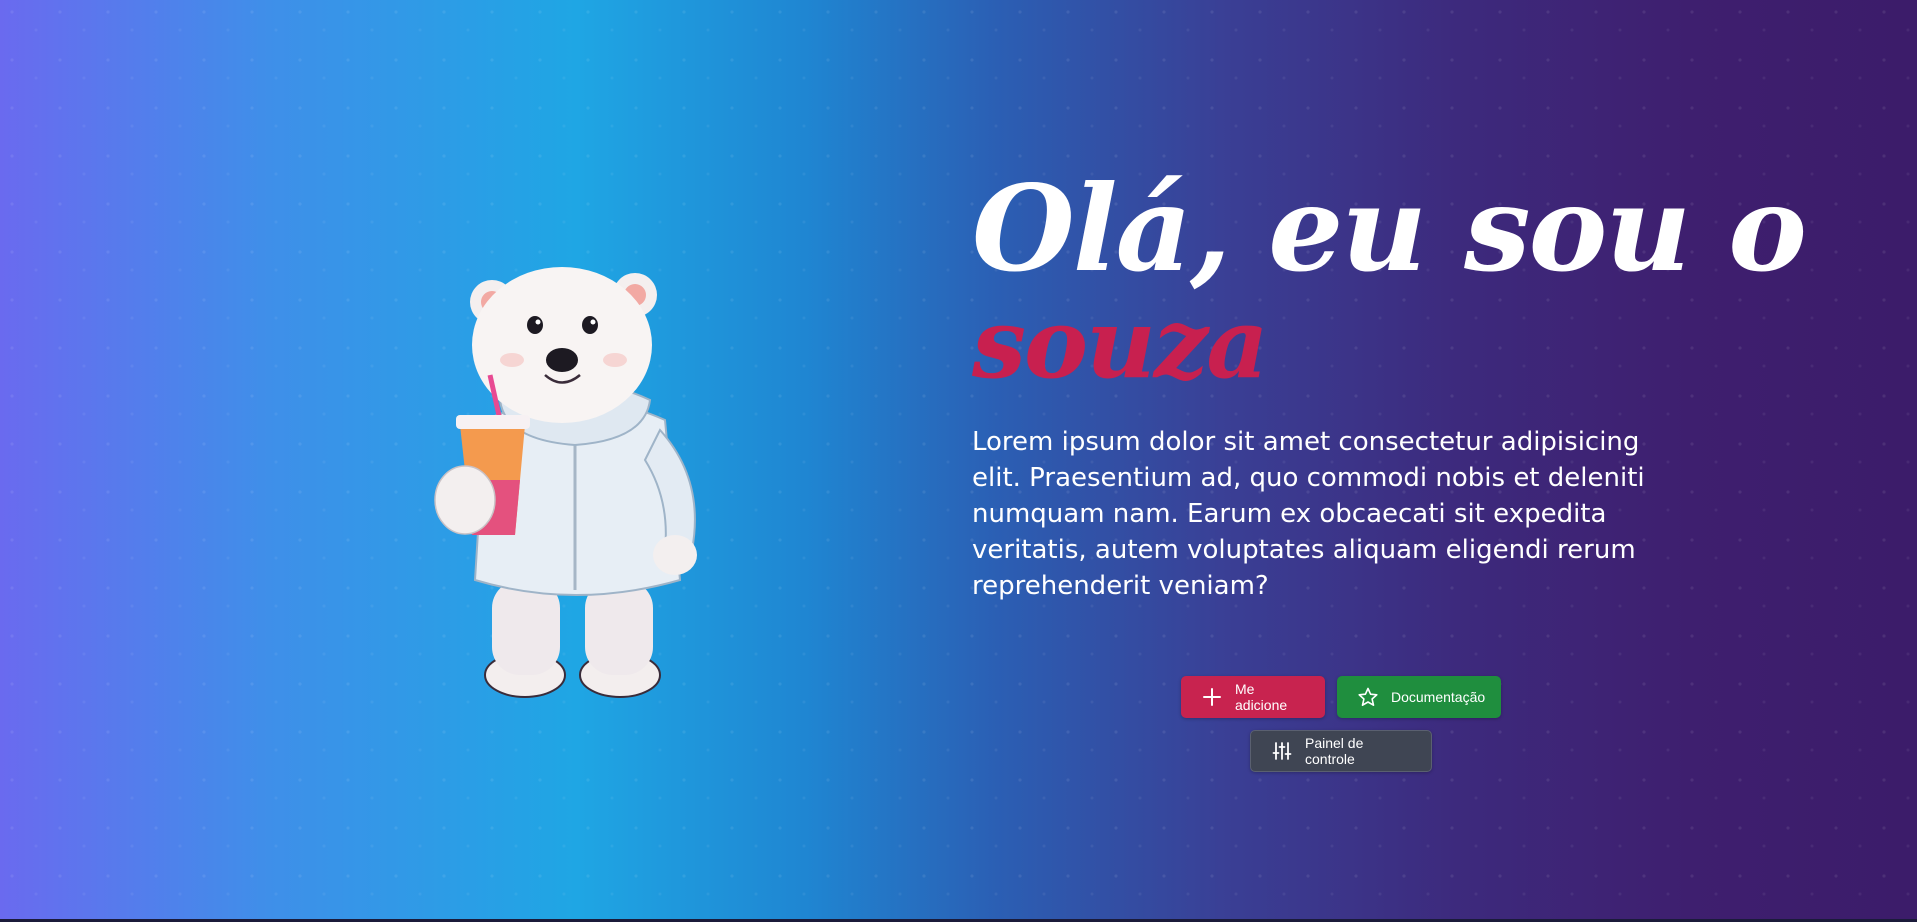 The height and width of the screenshot is (922, 1917). I want to click on control-panel-button: Painel de controle, so click(1341, 751).